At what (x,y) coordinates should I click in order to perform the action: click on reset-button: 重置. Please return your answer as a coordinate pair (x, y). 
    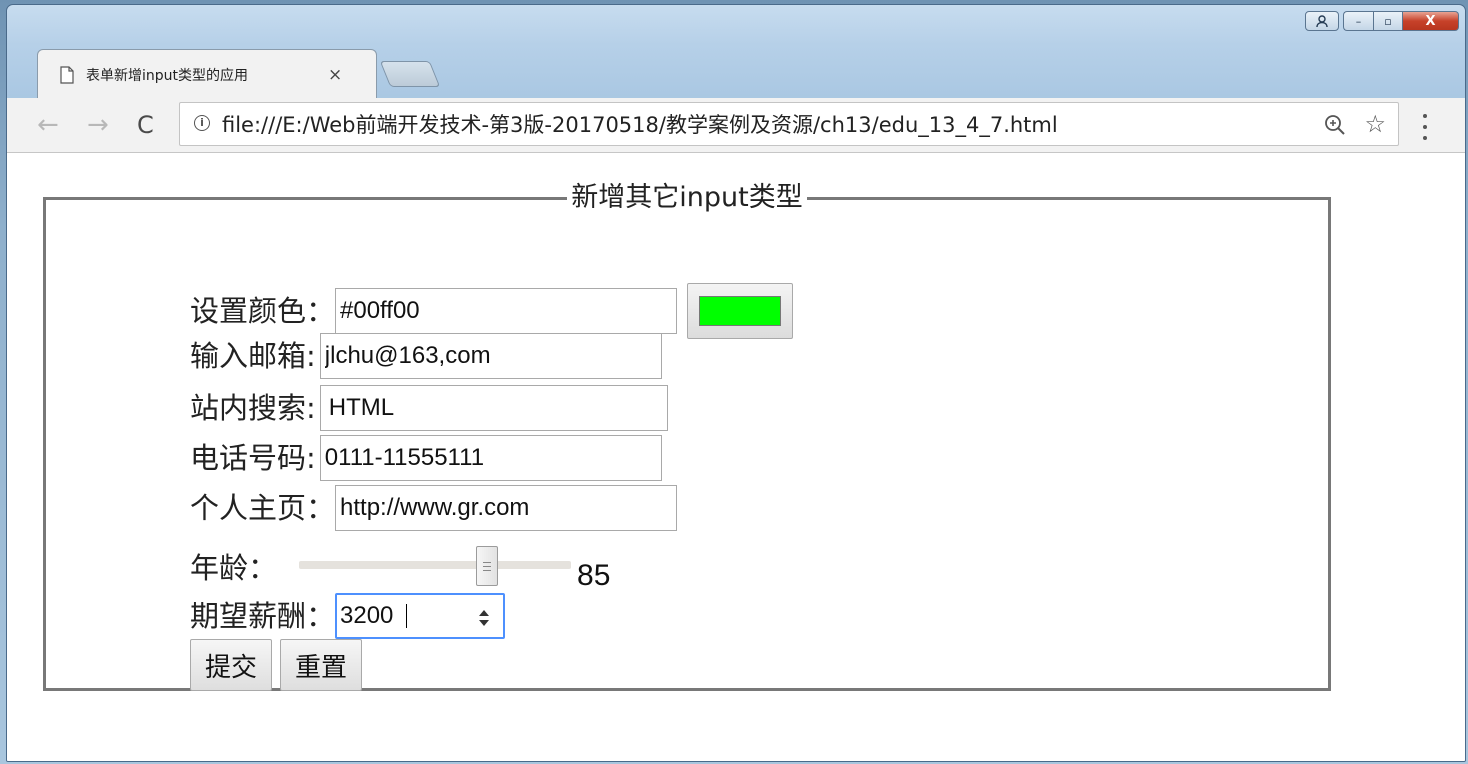
    Looking at the image, I should click on (321, 665).